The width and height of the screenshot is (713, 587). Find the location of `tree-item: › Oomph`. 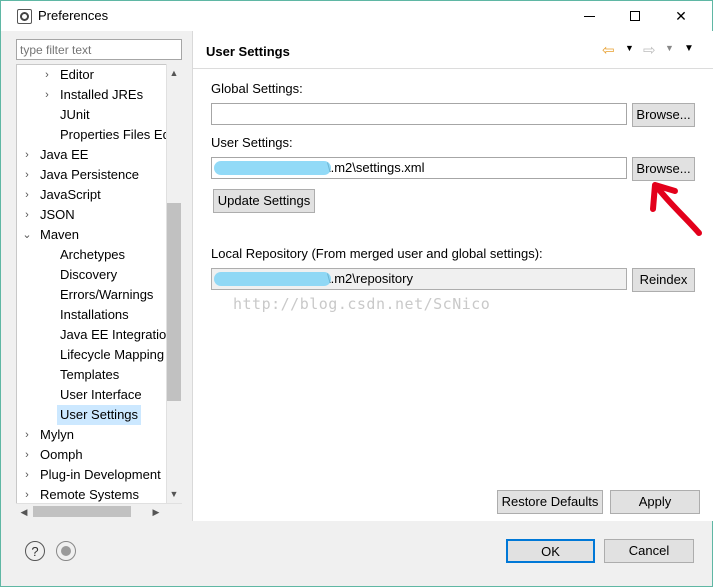

tree-item: › Oomph is located at coordinates (92, 455).